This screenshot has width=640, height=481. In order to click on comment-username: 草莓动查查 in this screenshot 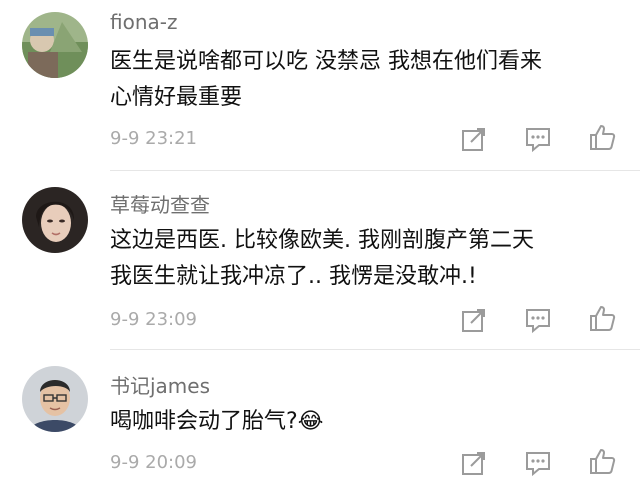, I will do `click(160, 203)`.